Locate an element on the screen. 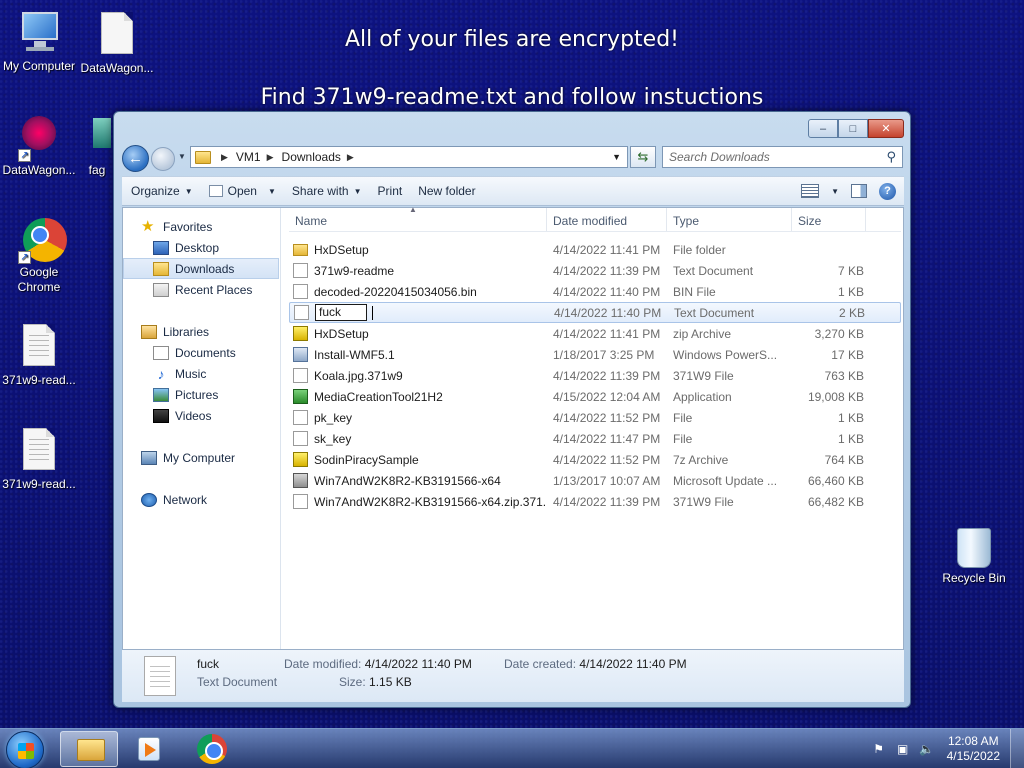 Image resolution: width=1024 pixels, height=768 pixels. file-size: 764 KB is located at coordinates (844, 459).